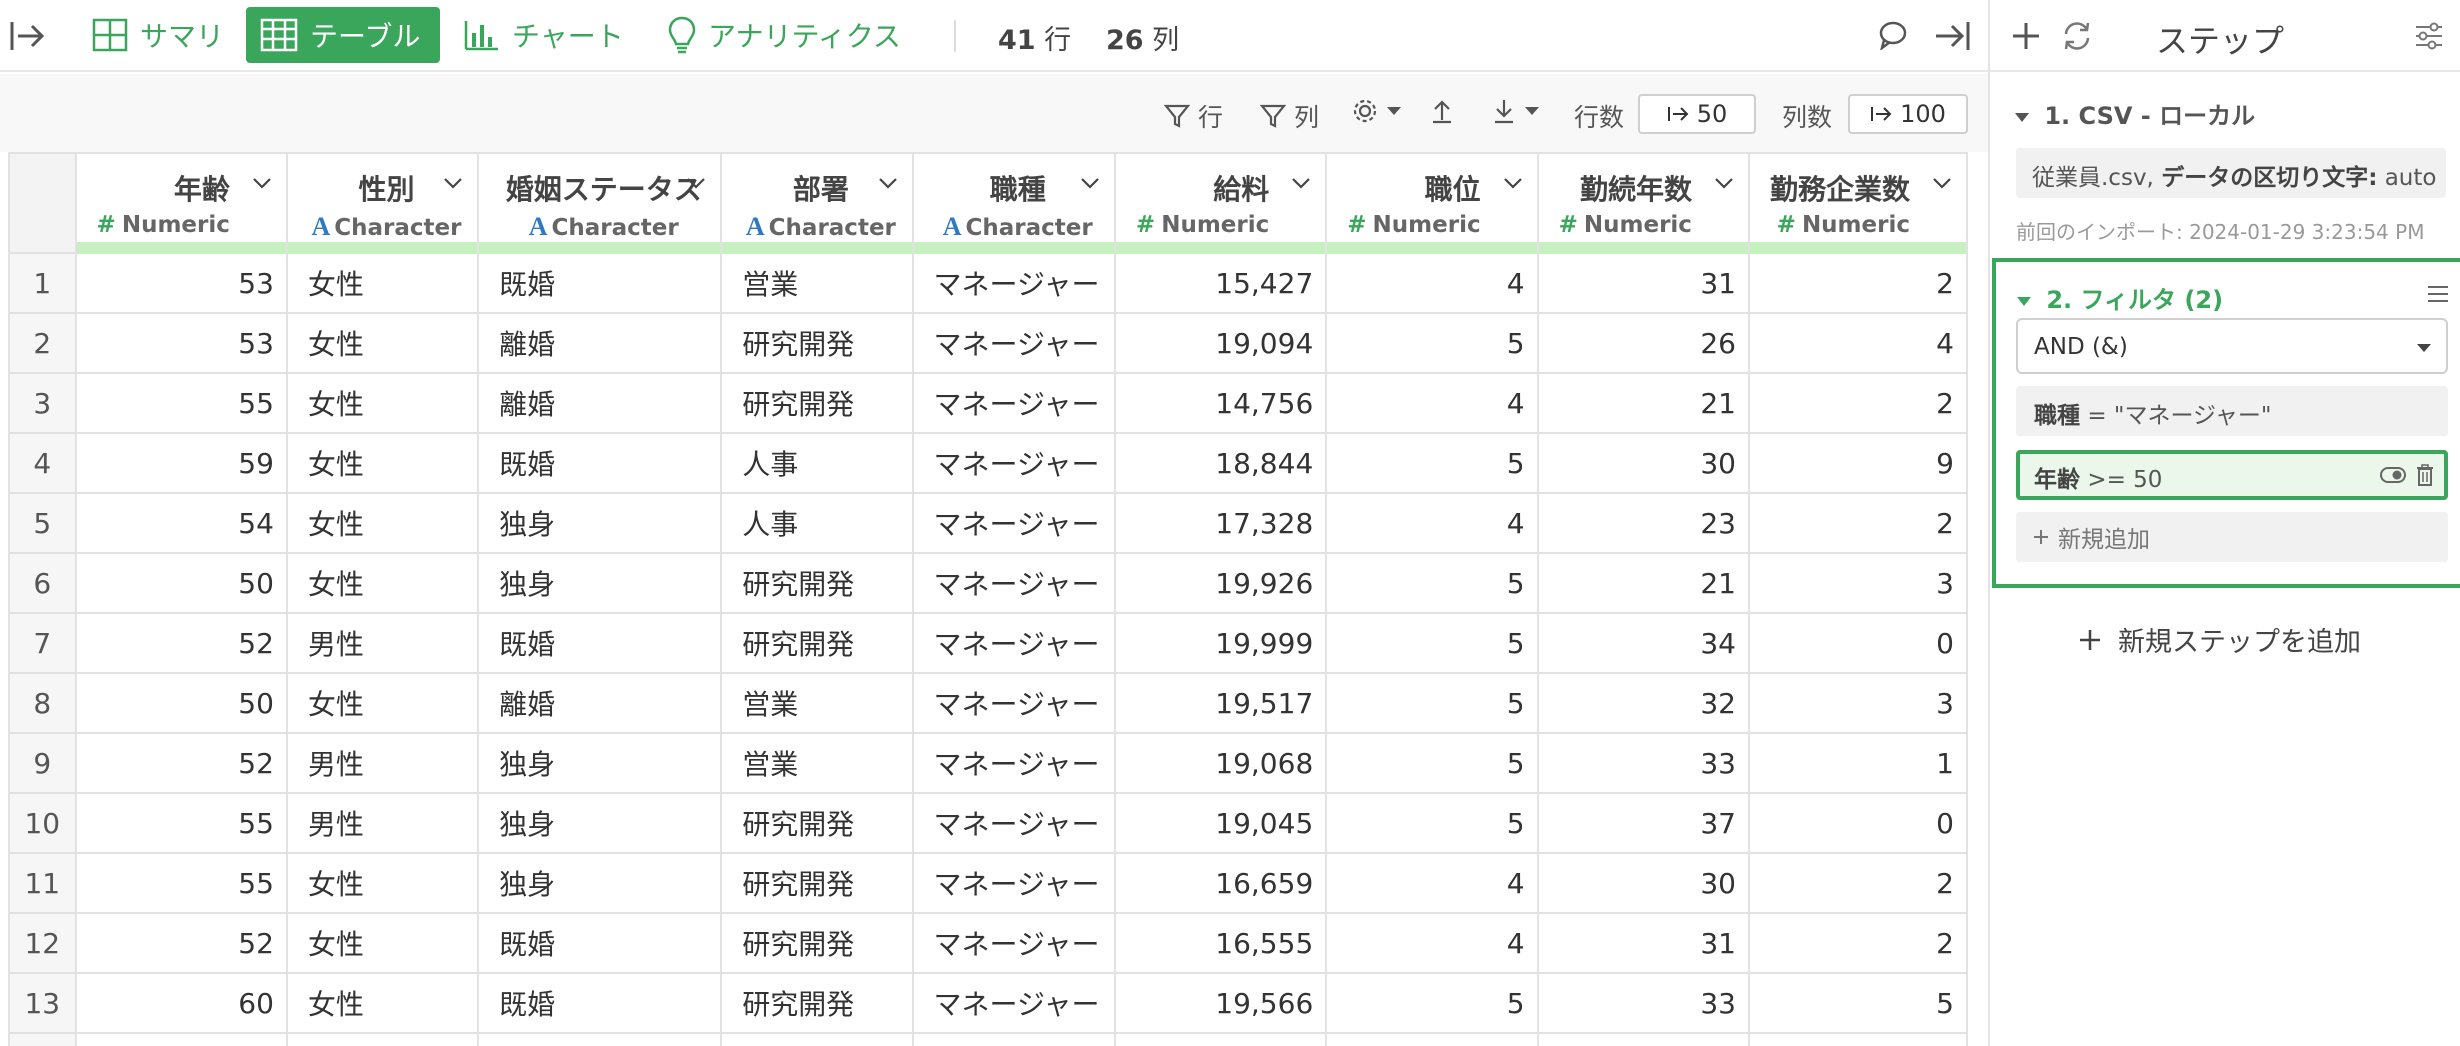 This screenshot has width=2460, height=1046. I want to click on table-cell: 人事, so click(817, 523).